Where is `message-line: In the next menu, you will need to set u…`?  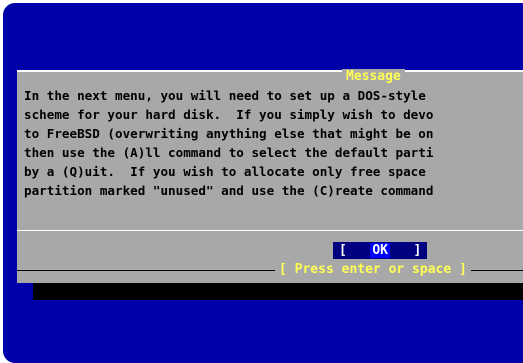
message-line: In the next menu, you will need to set u… is located at coordinates (225, 95).